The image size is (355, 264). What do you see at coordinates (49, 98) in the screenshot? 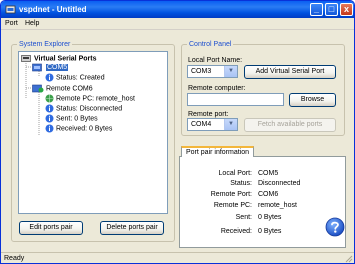
I see `globe-icon` at bounding box center [49, 98].